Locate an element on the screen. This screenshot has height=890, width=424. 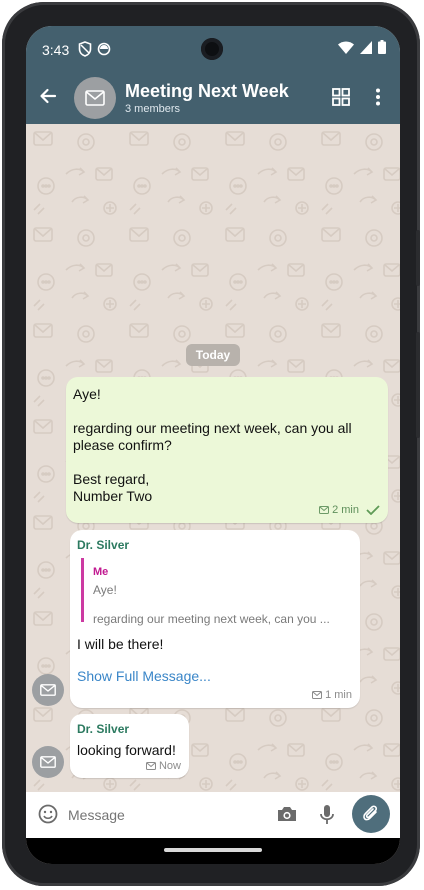
battery-icon is located at coordinates (382, 49).